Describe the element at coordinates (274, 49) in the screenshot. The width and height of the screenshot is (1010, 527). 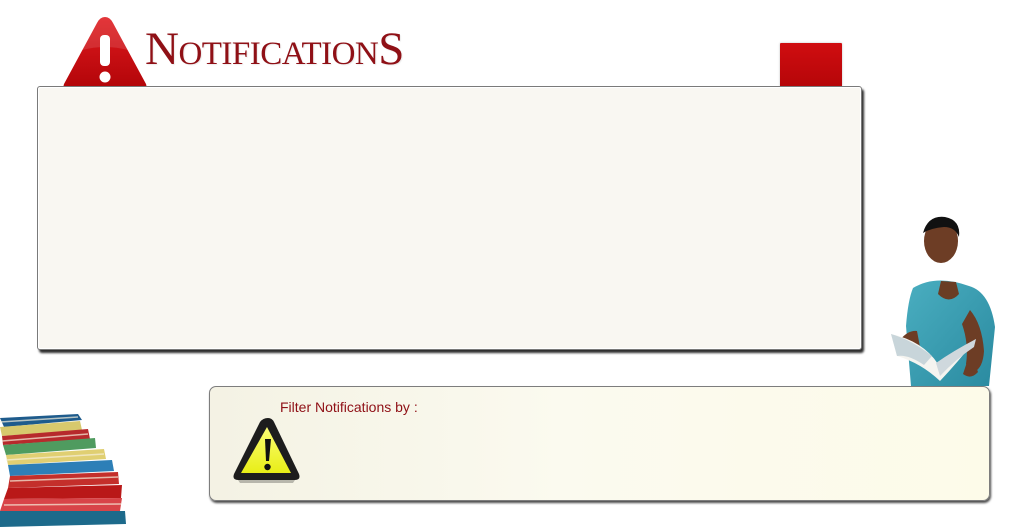
I see `page-title: NotificationS` at that location.